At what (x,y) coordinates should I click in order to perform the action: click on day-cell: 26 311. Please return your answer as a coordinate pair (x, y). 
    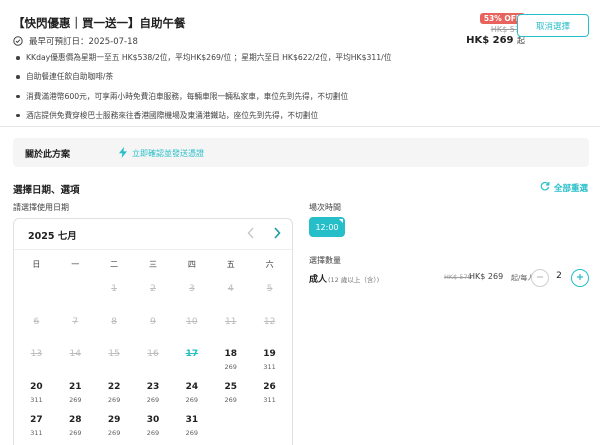
    Looking at the image, I should click on (269, 393).